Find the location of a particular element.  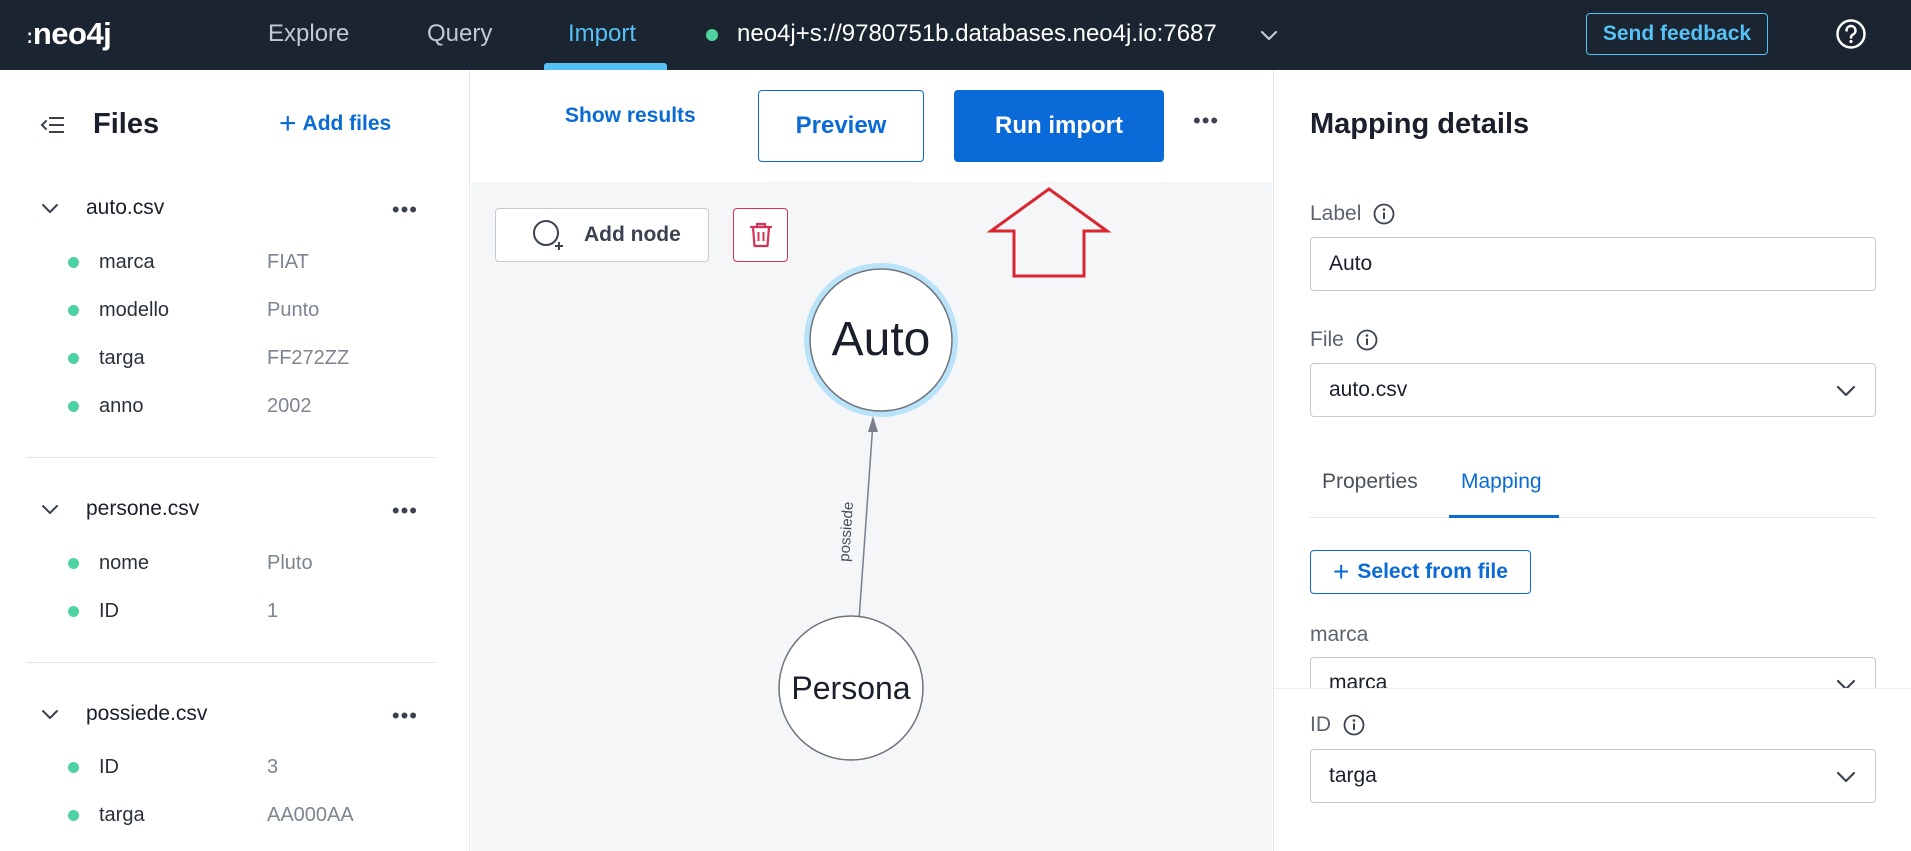

label-field-label: Label is located at coordinates (1352, 214).